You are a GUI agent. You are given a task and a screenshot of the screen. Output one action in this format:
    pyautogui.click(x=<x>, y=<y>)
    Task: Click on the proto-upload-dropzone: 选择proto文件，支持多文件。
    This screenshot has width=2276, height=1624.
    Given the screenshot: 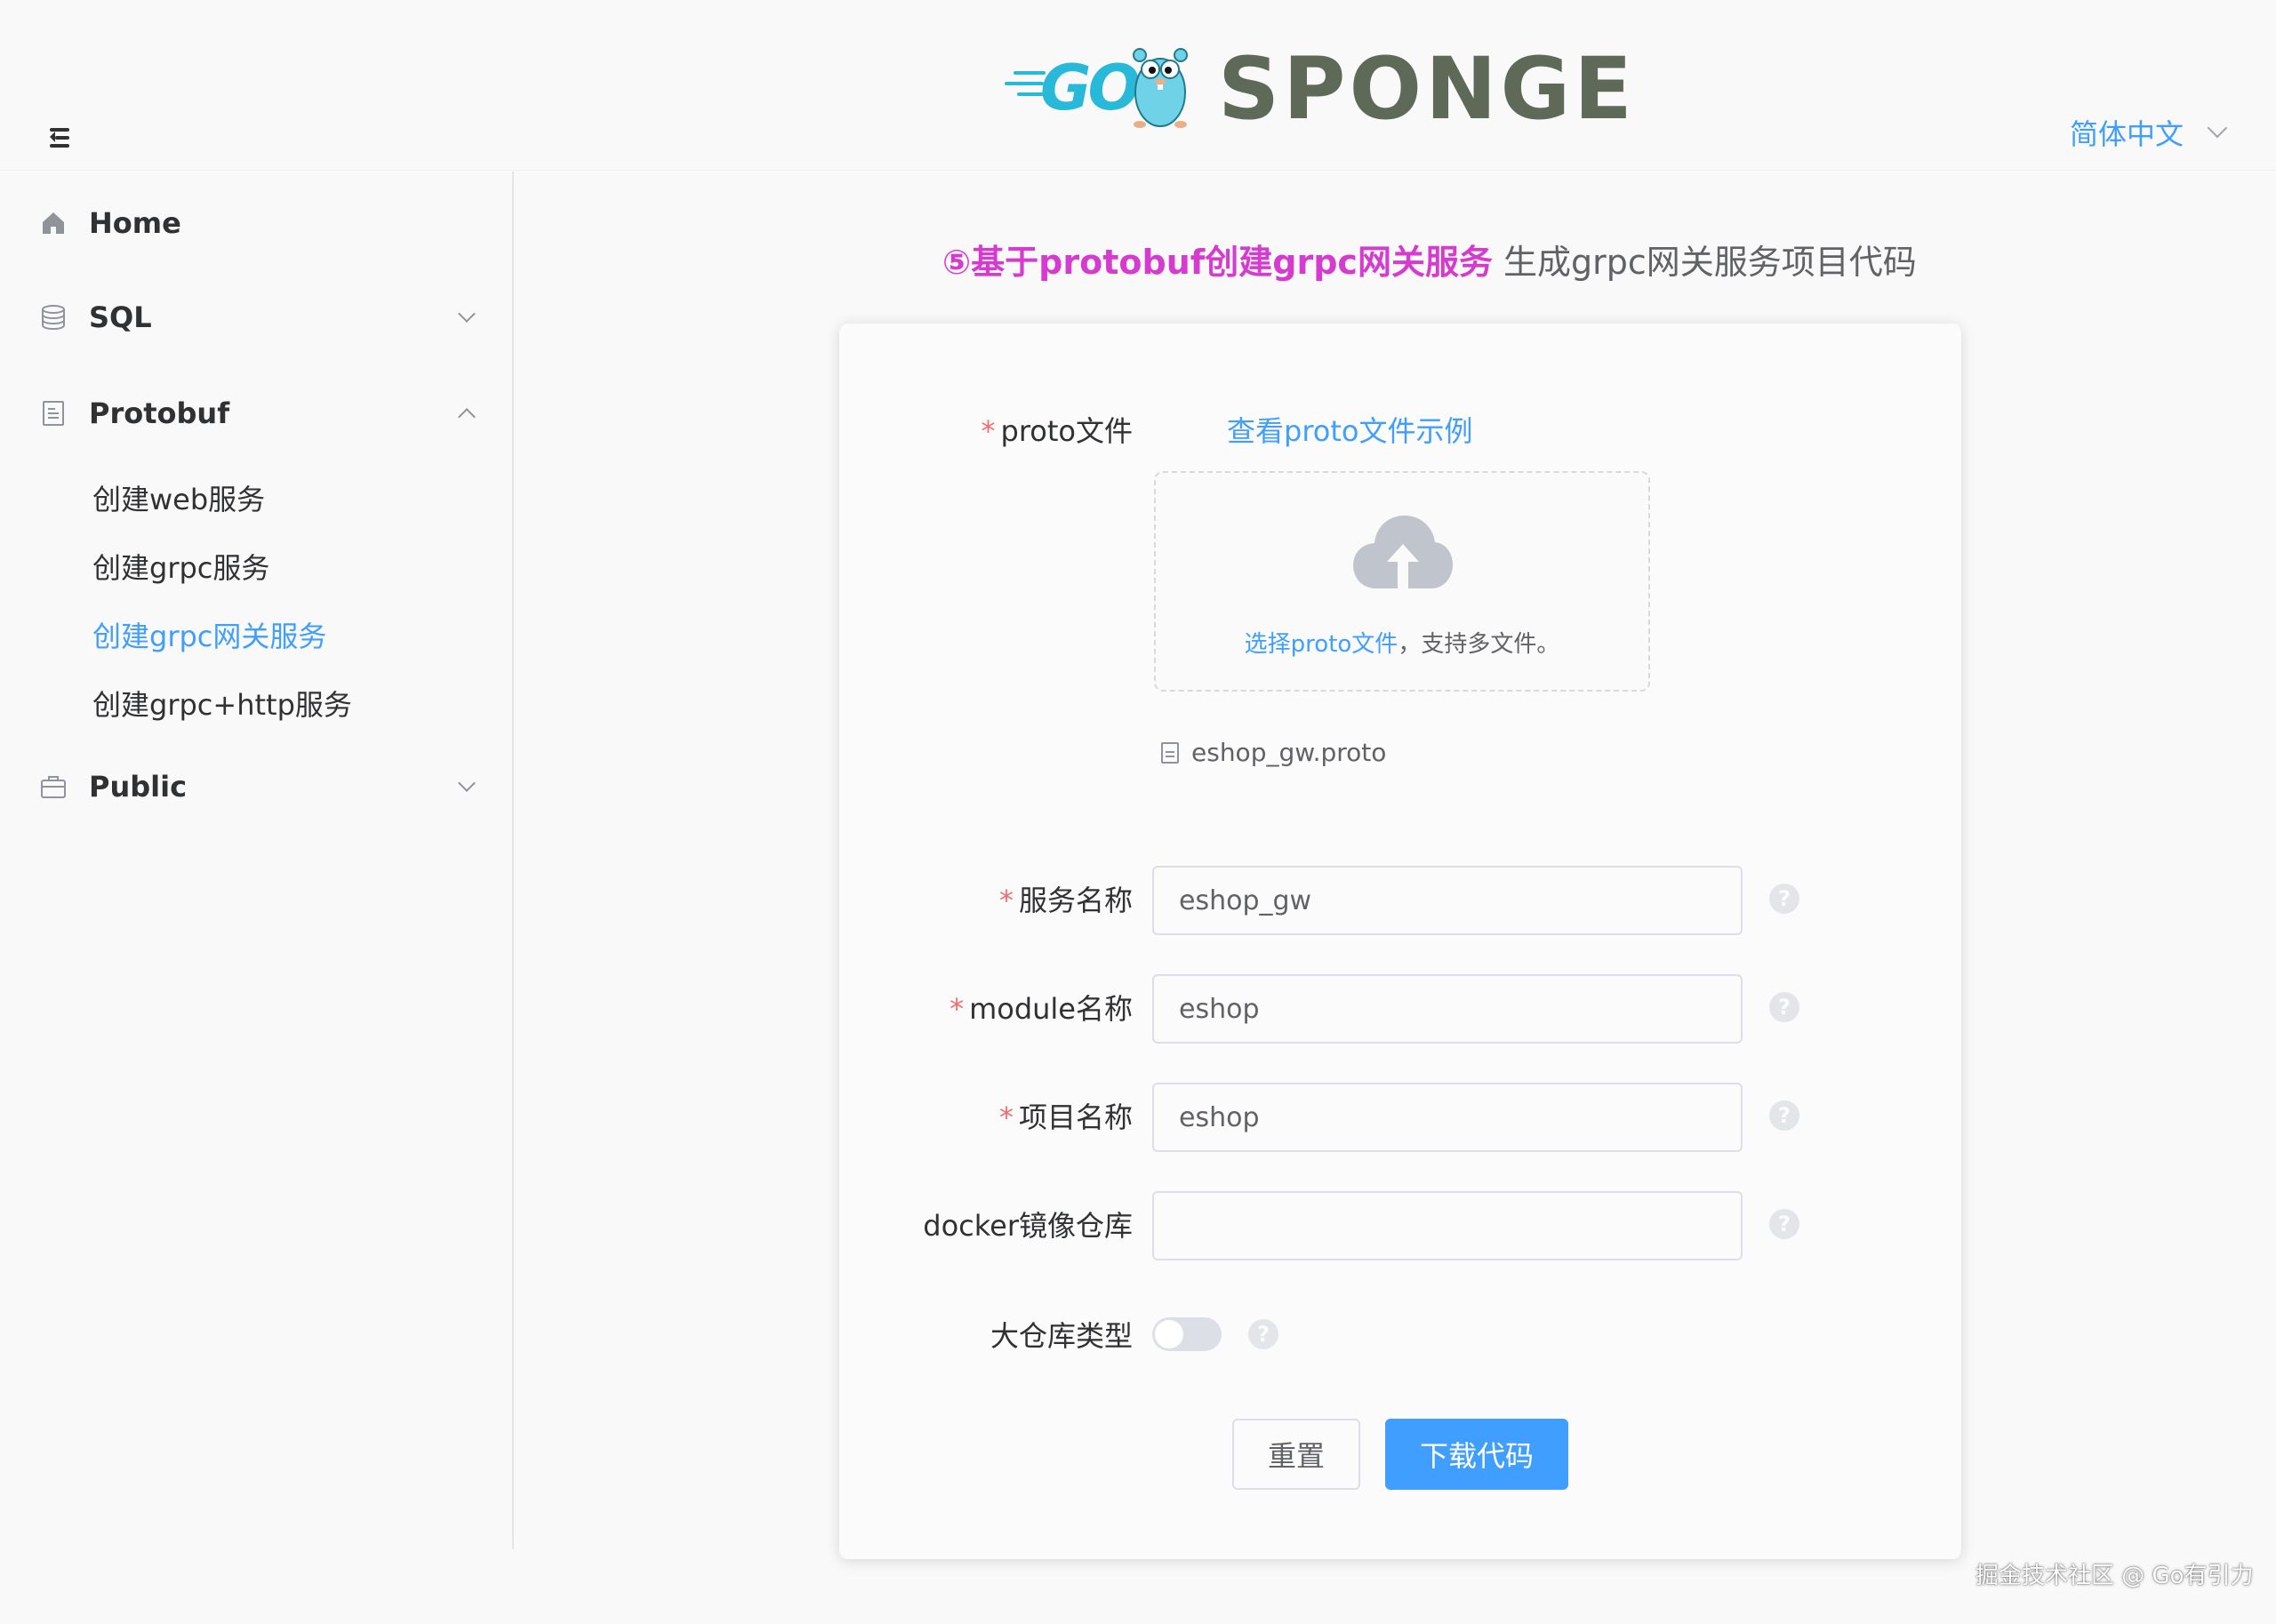 What is the action you would take?
    pyautogui.click(x=1402, y=581)
    